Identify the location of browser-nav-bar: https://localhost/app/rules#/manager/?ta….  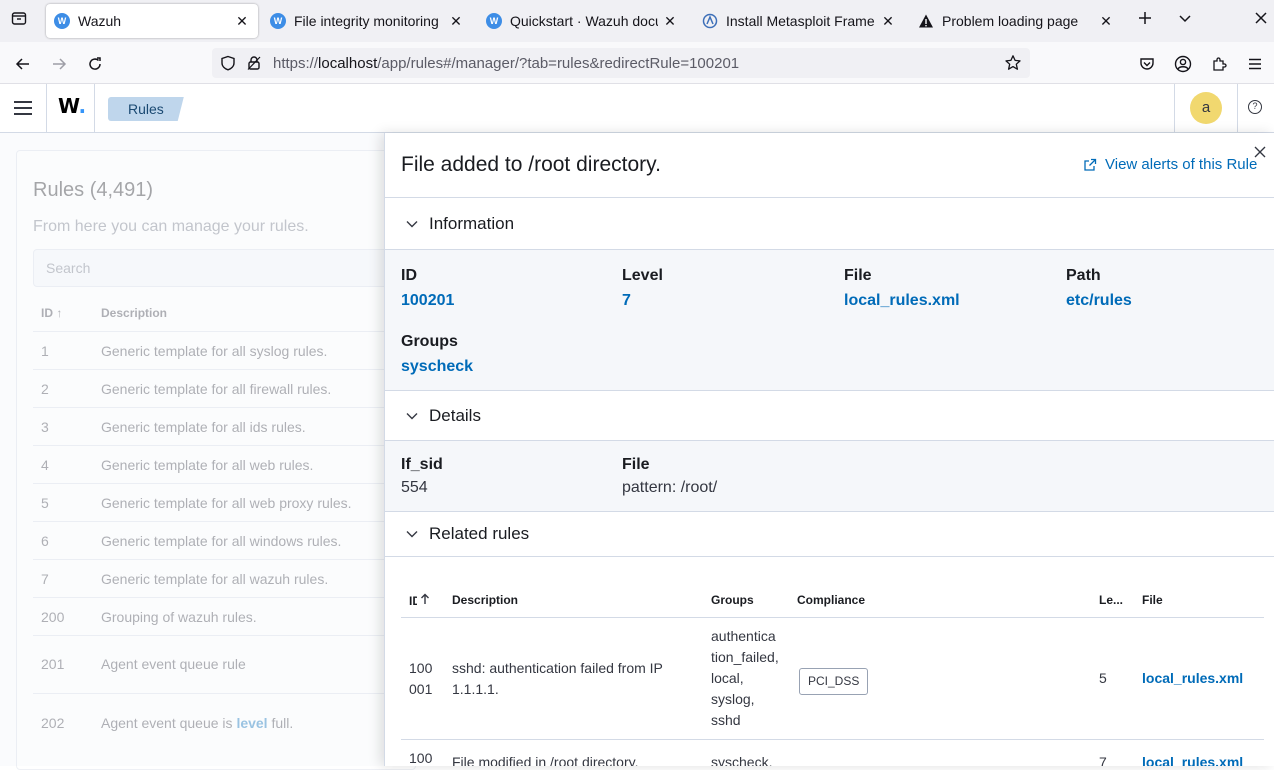
(637, 63).